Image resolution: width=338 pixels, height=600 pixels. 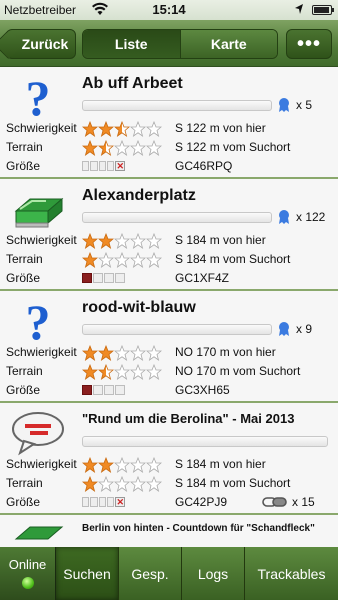 I want to click on online-status: Online, so click(x=28, y=573).